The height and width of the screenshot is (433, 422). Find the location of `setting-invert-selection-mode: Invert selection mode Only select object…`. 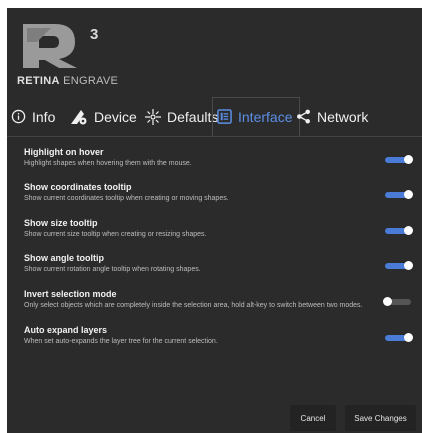

setting-invert-selection-mode: Invert selection mode Only select object… is located at coordinates (219, 300).